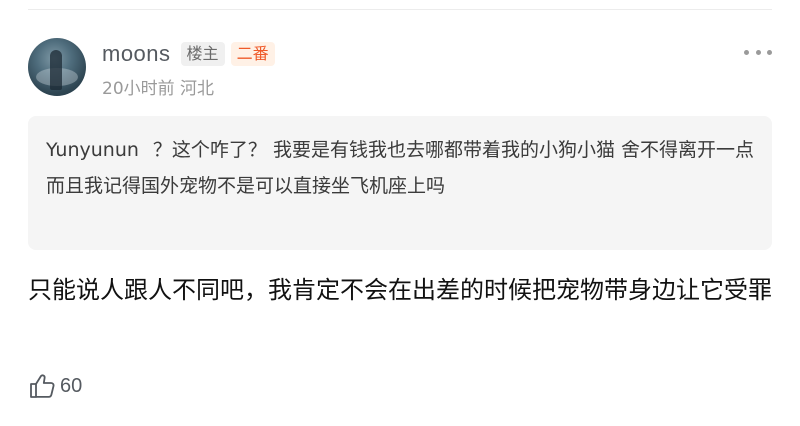 The image size is (800, 426). Describe the element at coordinates (136, 54) in the screenshot. I see `username: moons` at that location.